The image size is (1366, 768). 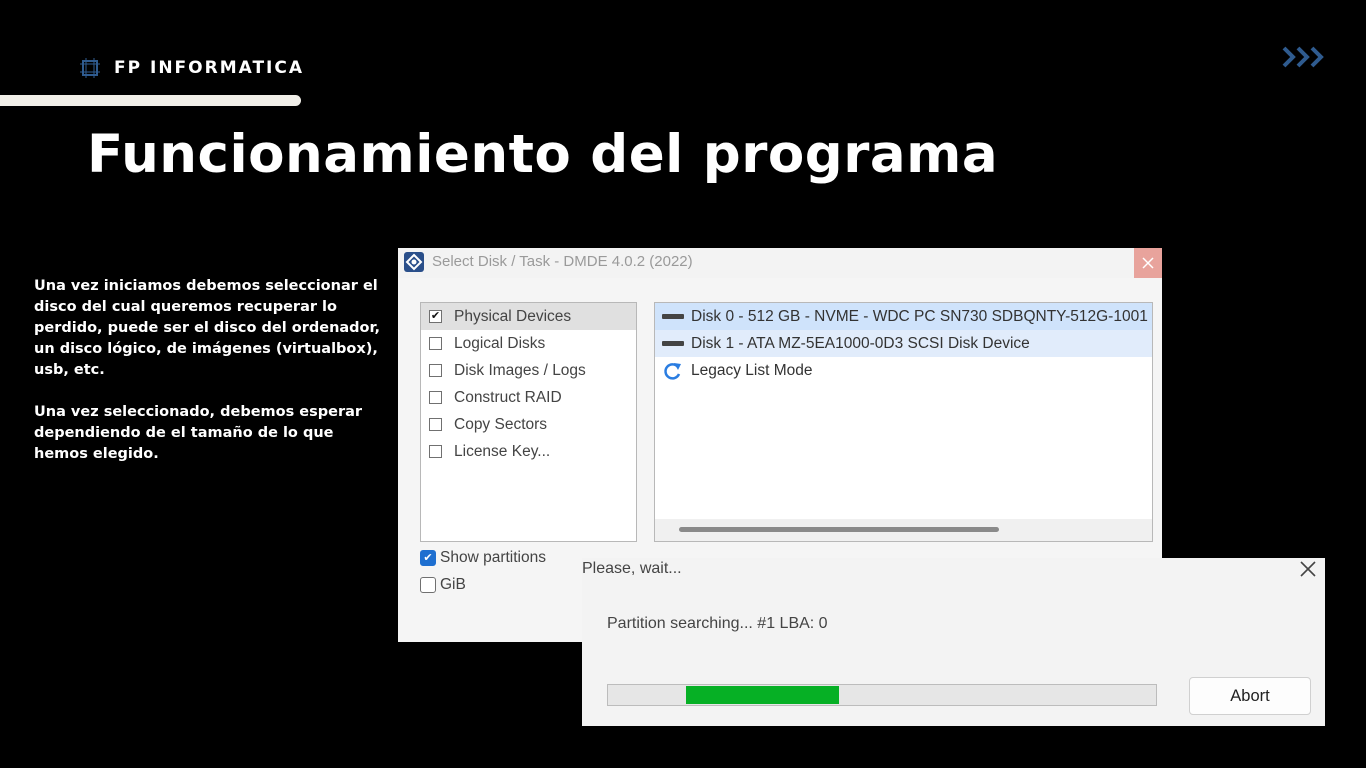 I want to click on task-disk-images-logs: Disk Images / Logs, so click(x=528, y=370).